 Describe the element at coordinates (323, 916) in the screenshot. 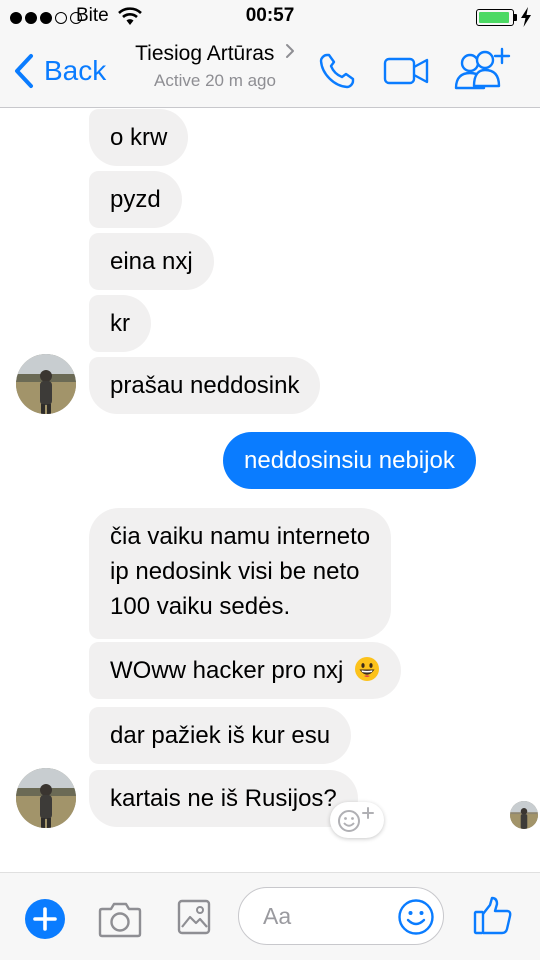

I see `message-input` at that location.